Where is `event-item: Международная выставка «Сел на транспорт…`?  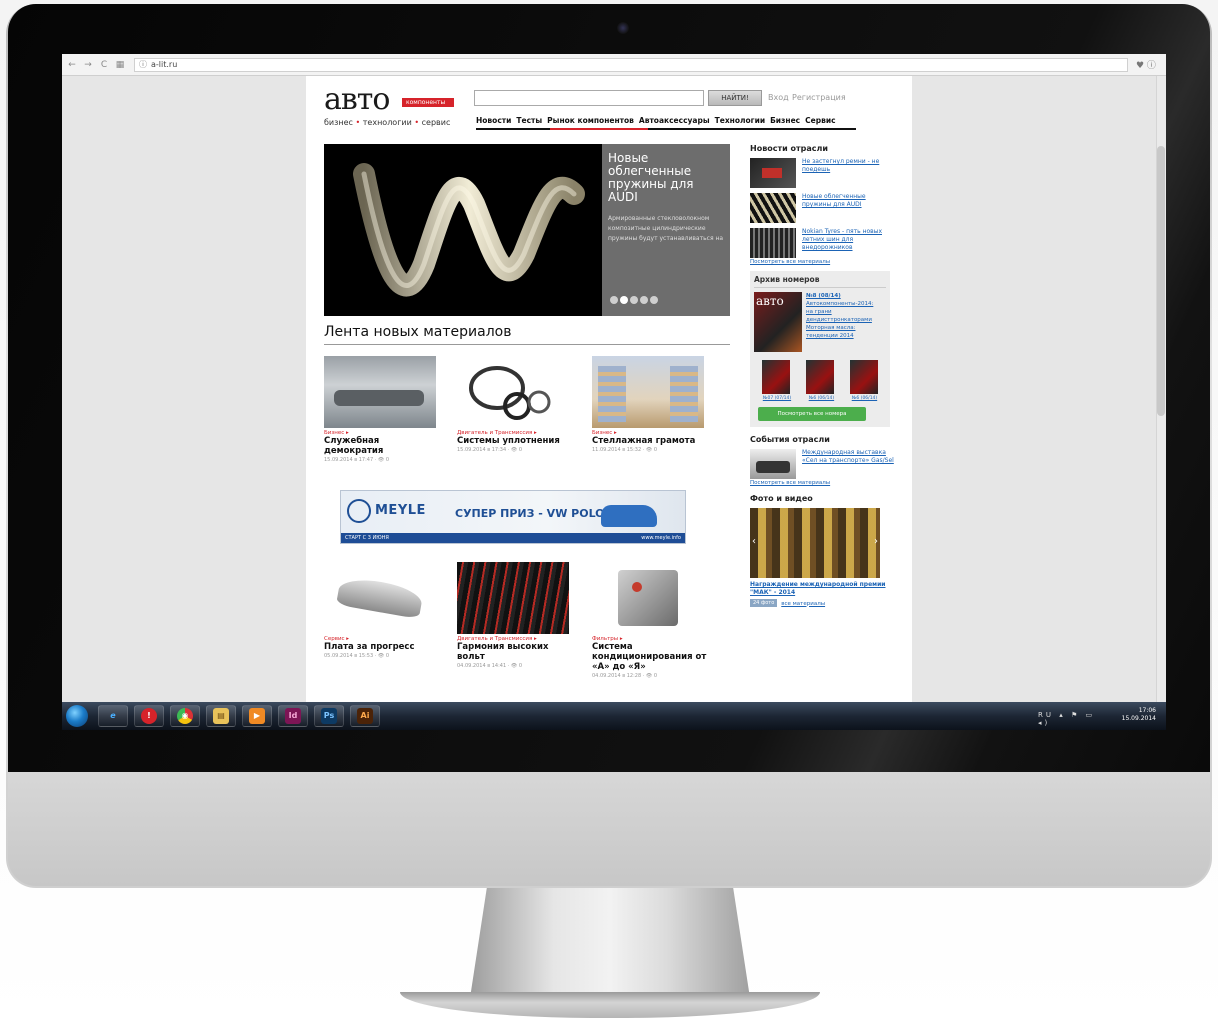 event-item: Международная выставка «Сел на транспорт… is located at coordinates (822, 464).